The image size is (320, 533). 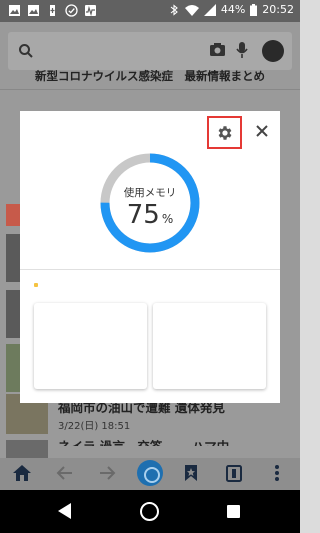 I want to click on close-button, so click(x=262, y=131).